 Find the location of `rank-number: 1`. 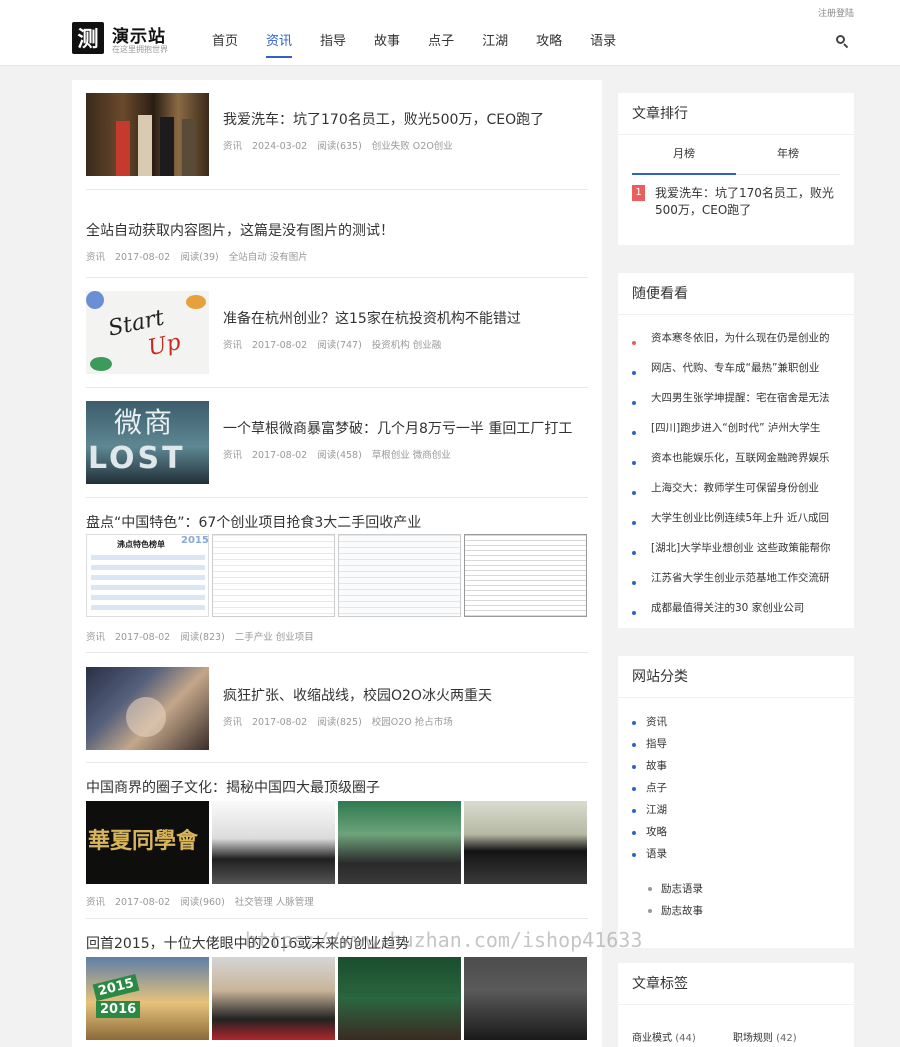

rank-number: 1 is located at coordinates (638, 193).